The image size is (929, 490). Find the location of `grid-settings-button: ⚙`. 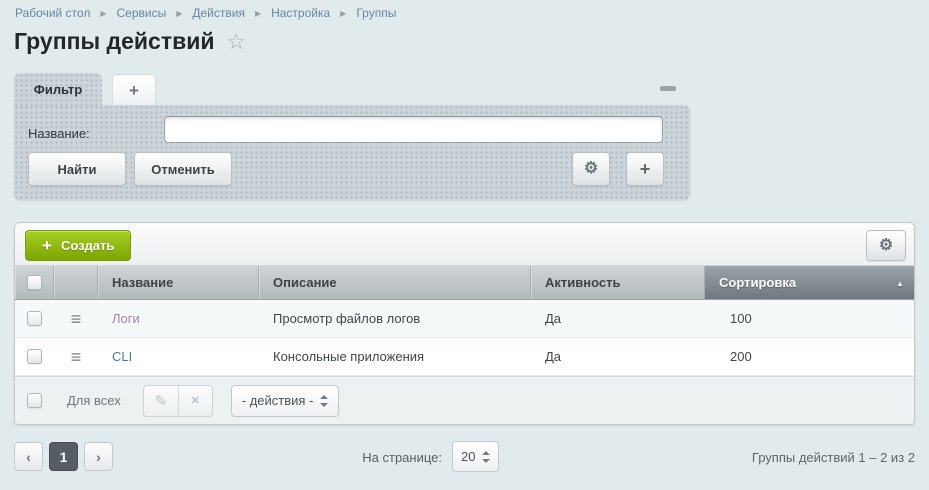

grid-settings-button: ⚙ is located at coordinates (886, 245).